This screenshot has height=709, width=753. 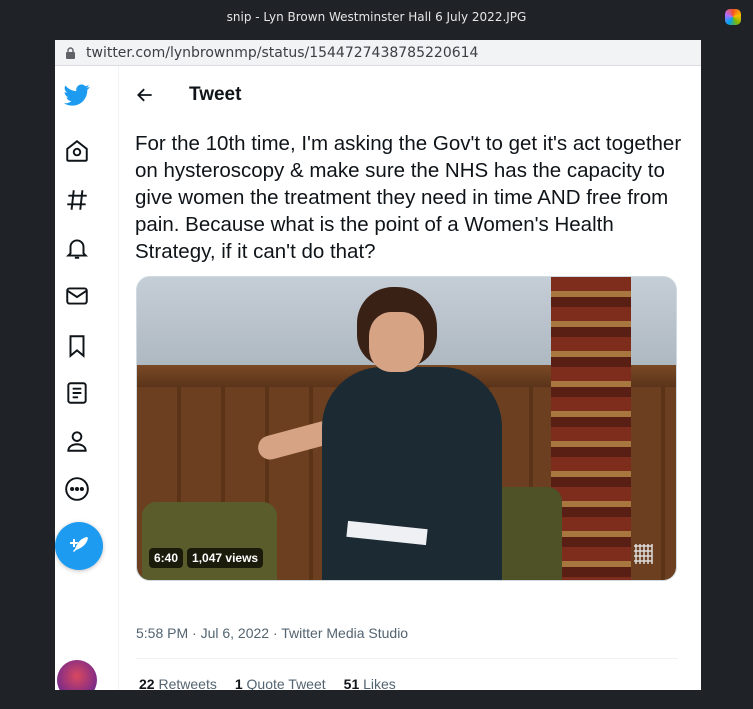 What do you see at coordinates (381, 433) in the screenshot?
I see `video-speaker` at bounding box center [381, 433].